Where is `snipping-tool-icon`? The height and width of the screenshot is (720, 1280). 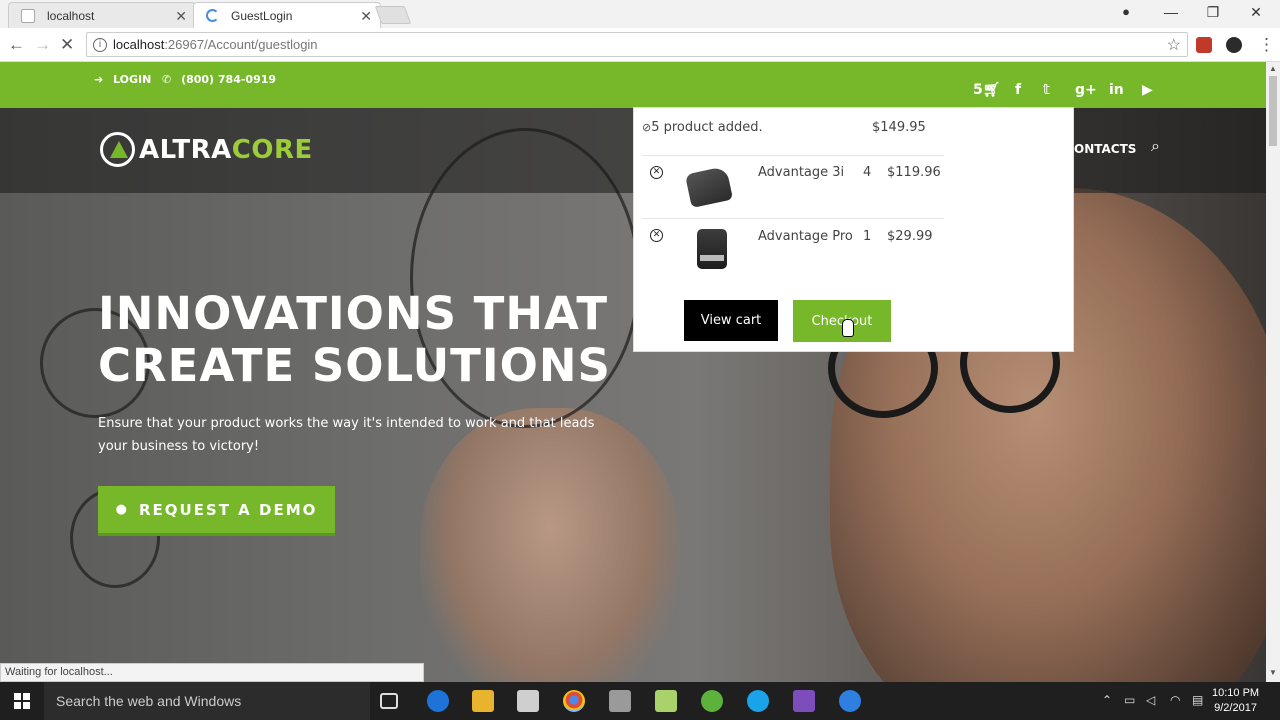 snipping-tool-icon is located at coordinates (620, 701).